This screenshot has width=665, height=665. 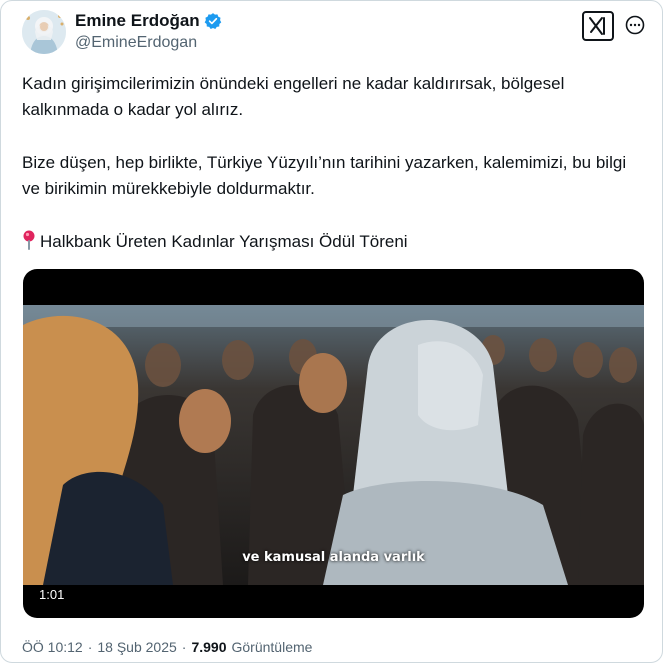 I want to click on round-pushpin-icon, so click(x=29, y=244).